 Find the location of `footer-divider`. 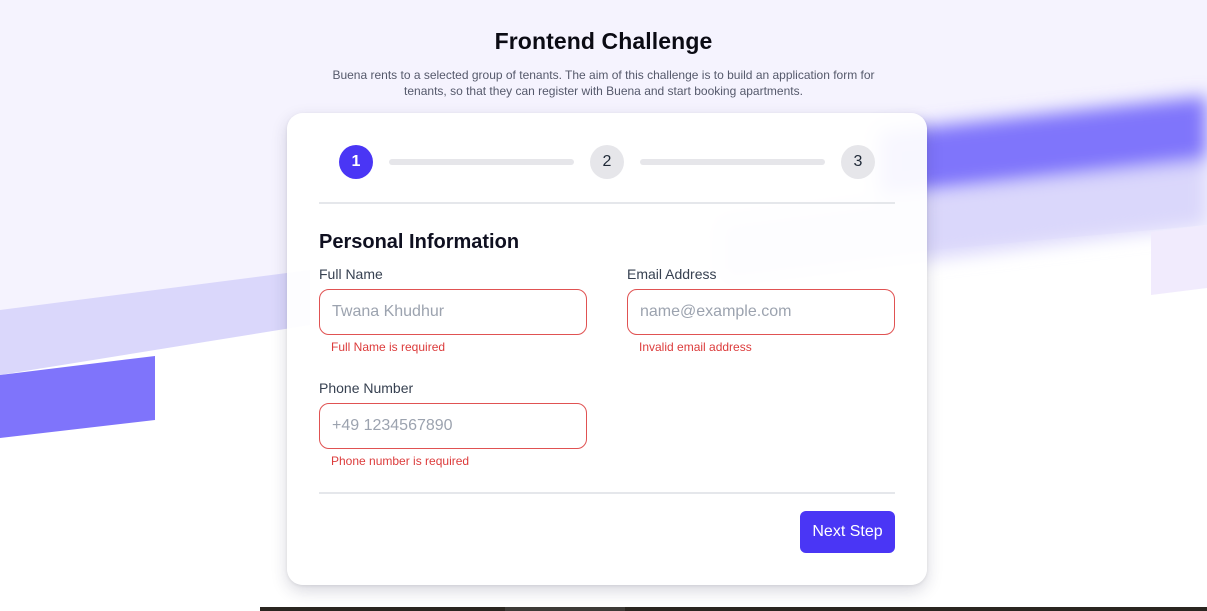

footer-divider is located at coordinates (607, 493).